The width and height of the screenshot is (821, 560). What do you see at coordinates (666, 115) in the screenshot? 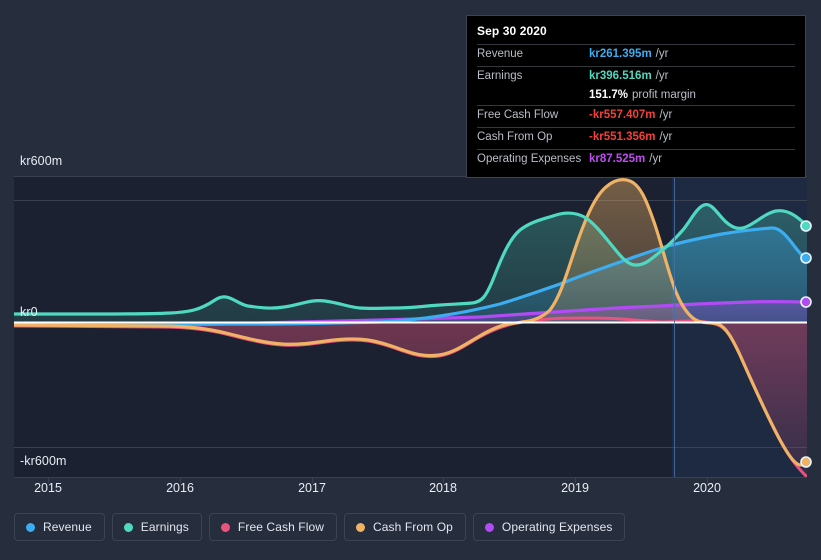
I see `tooltip-unit-free-cash-flow: /yr` at bounding box center [666, 115].